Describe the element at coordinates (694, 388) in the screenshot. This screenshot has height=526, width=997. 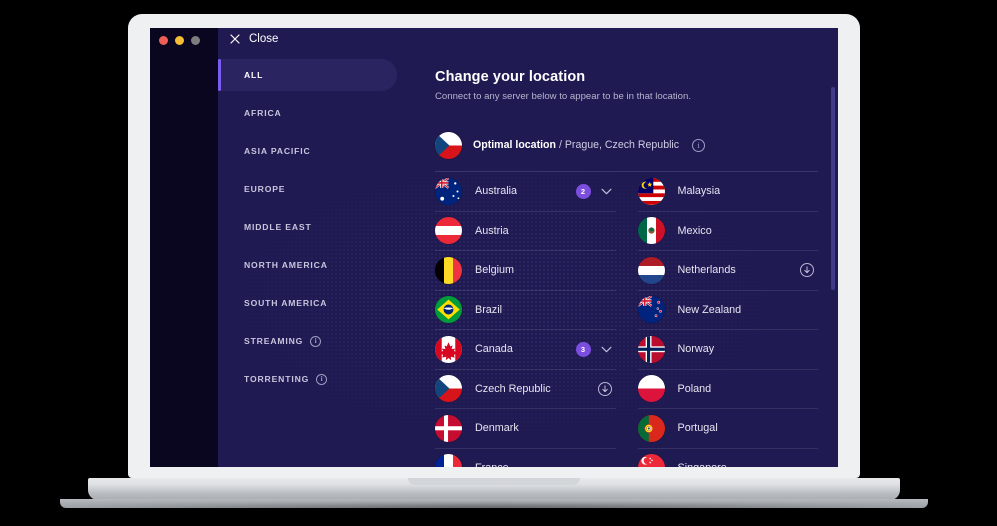
I see `country-name: Poland` at that location.